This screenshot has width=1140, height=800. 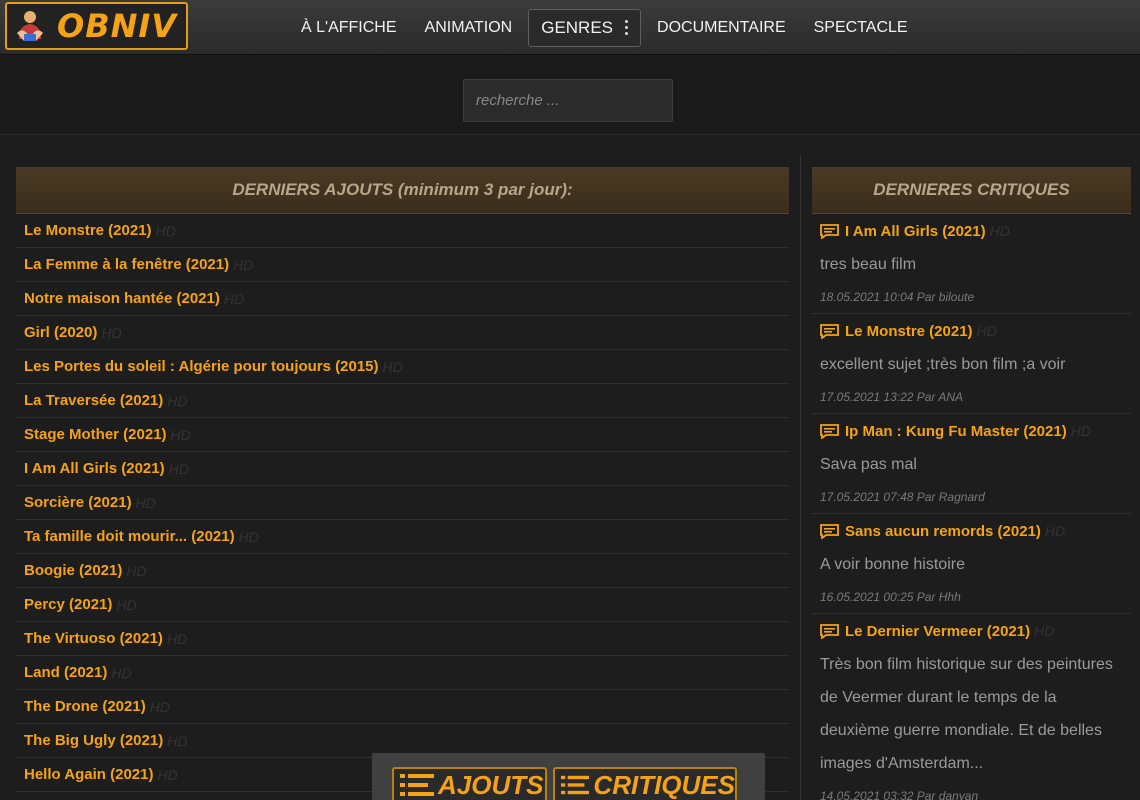 I want to click on list-item: Notre maison hantée (2021) HD, so click(x=402, y=299).